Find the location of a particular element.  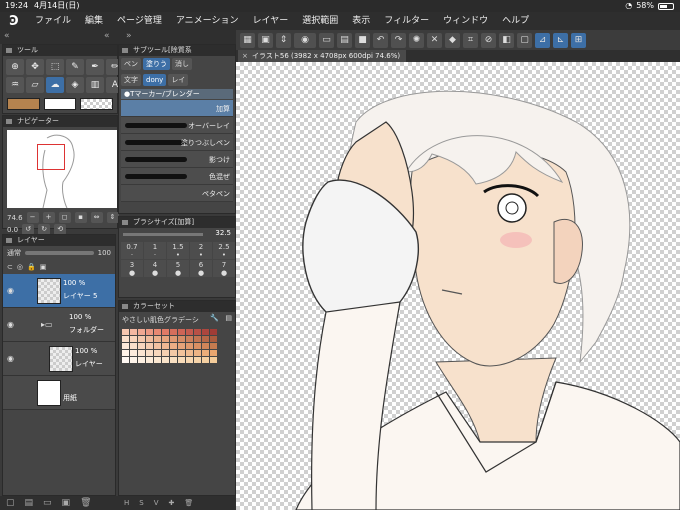

brush-size-slider is located at coordinates (163, 234).